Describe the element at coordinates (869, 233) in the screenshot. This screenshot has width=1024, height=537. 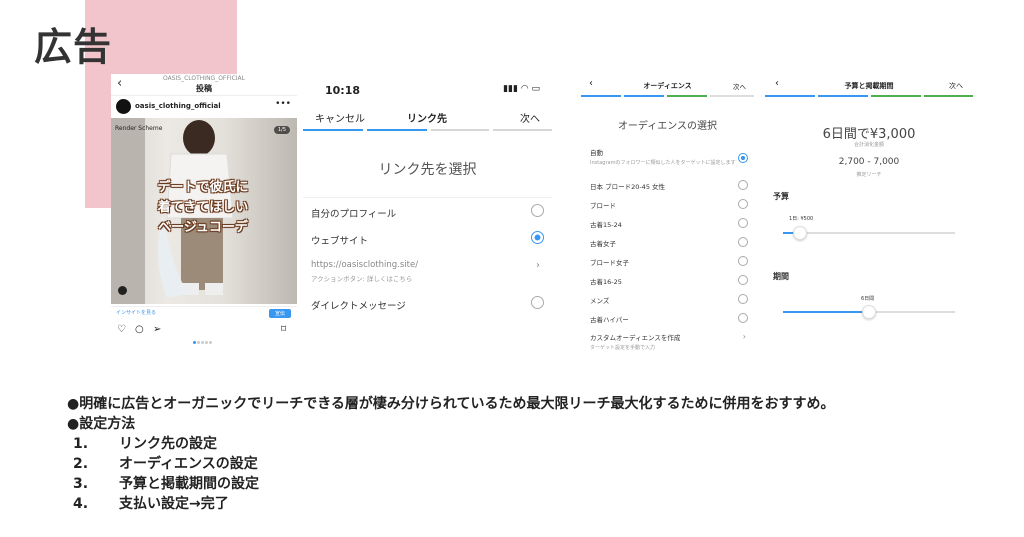
I see `budget-slider` at that location.